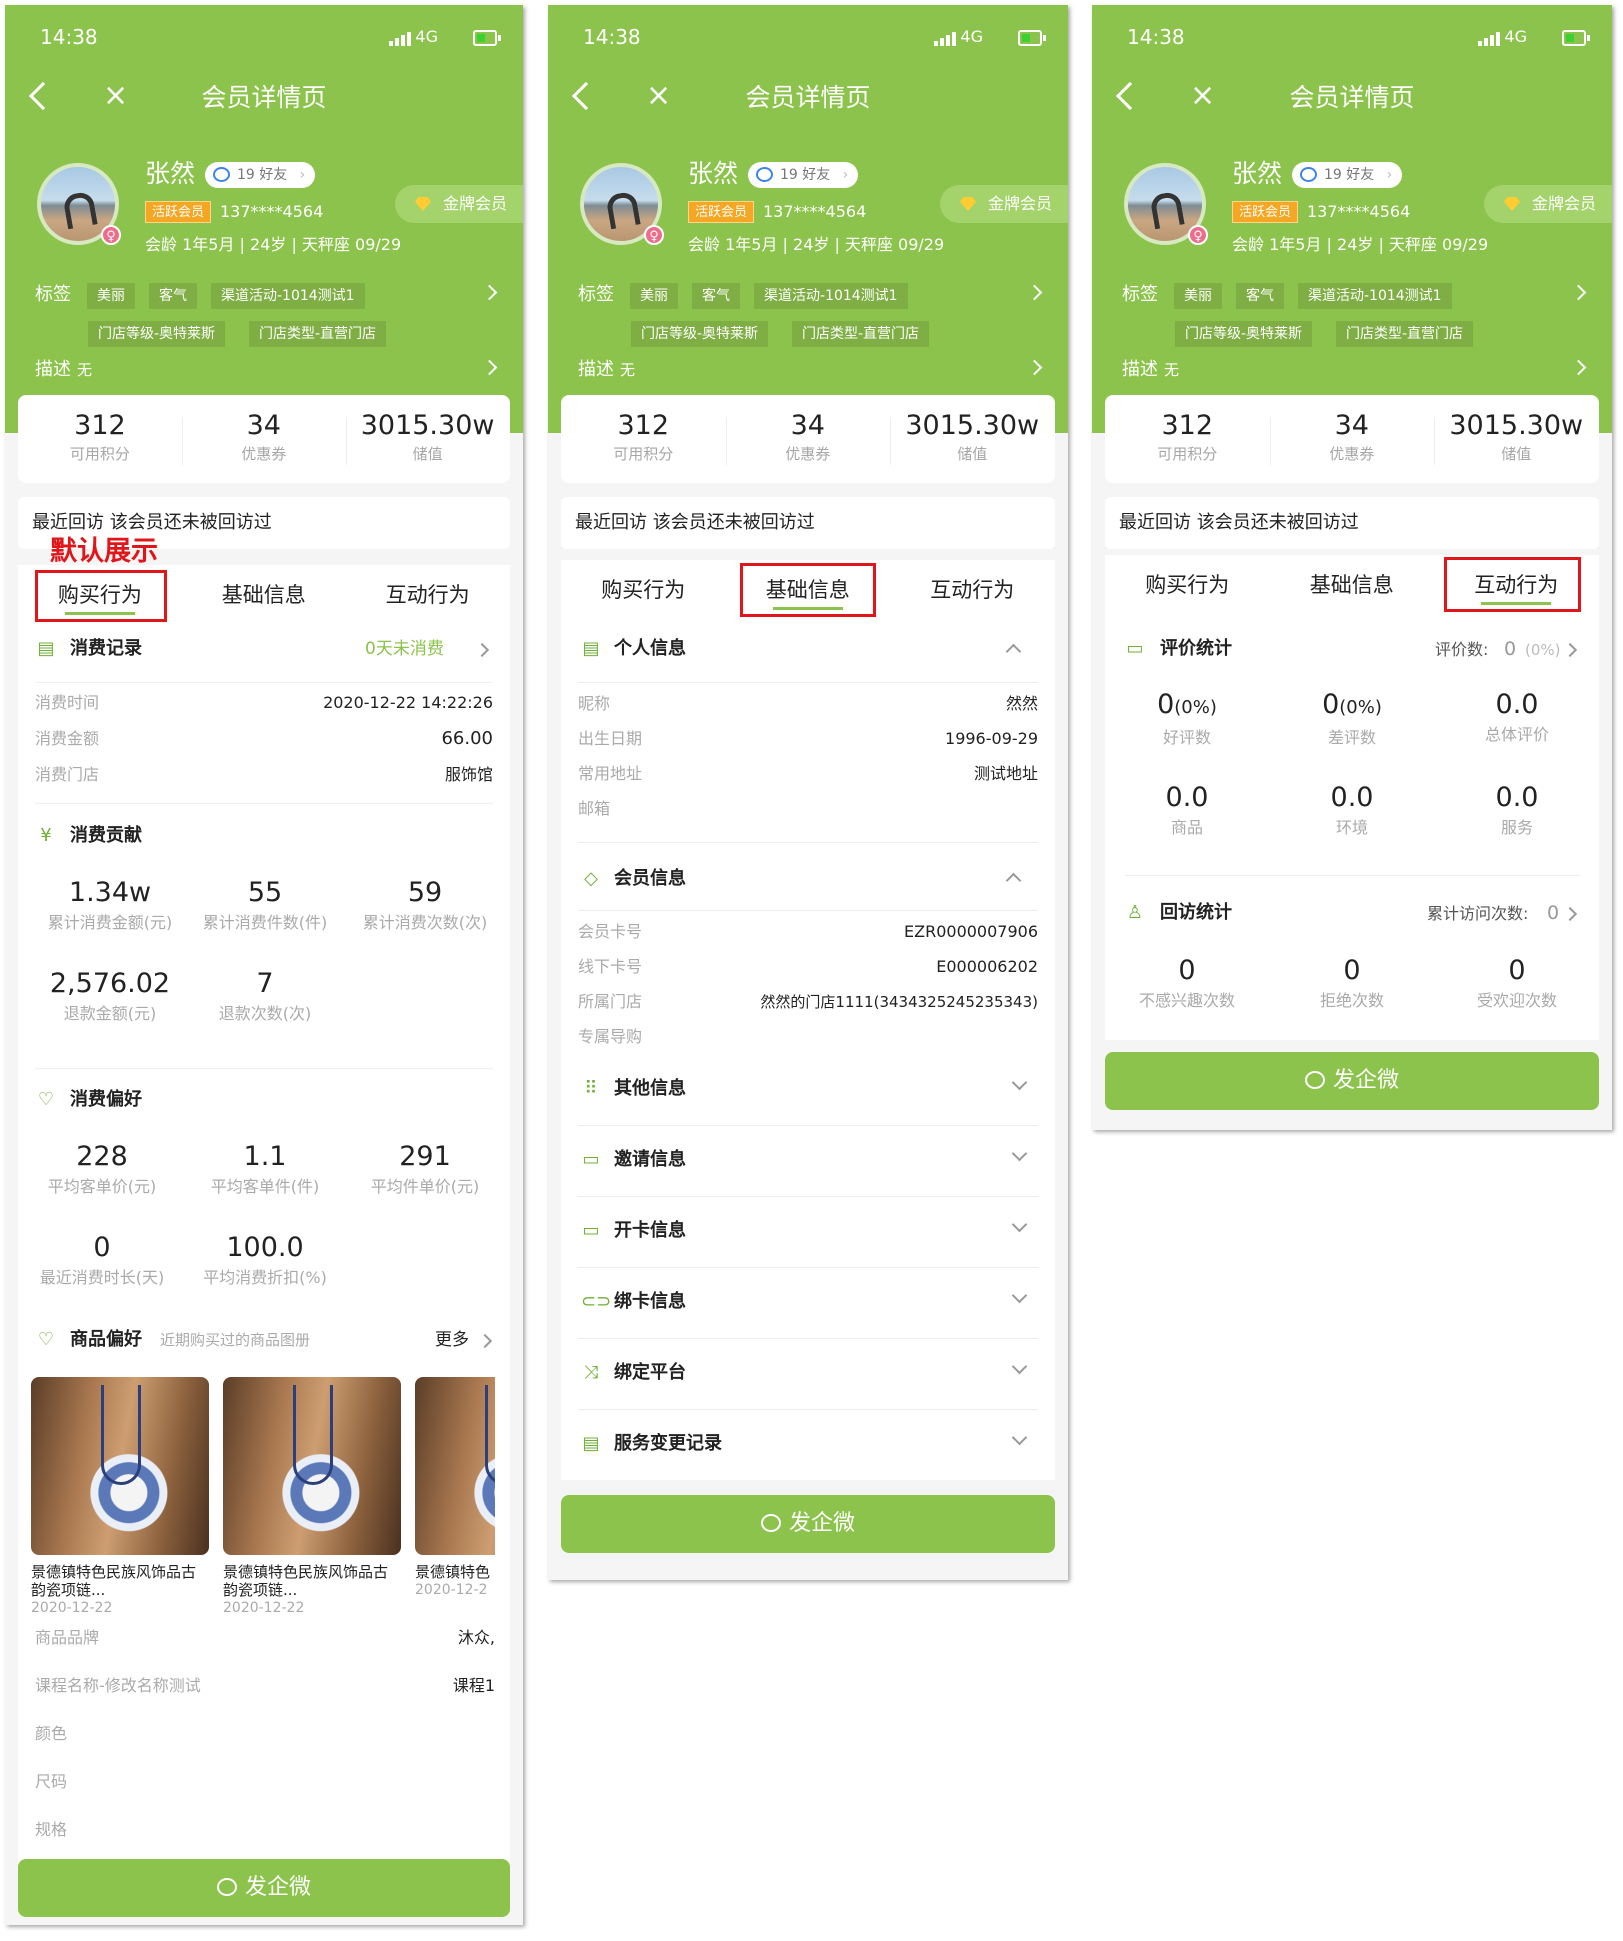  Describe the element at coordinates (1156, 37) in the screenshot. I see `status-time: 14:38` at that location.